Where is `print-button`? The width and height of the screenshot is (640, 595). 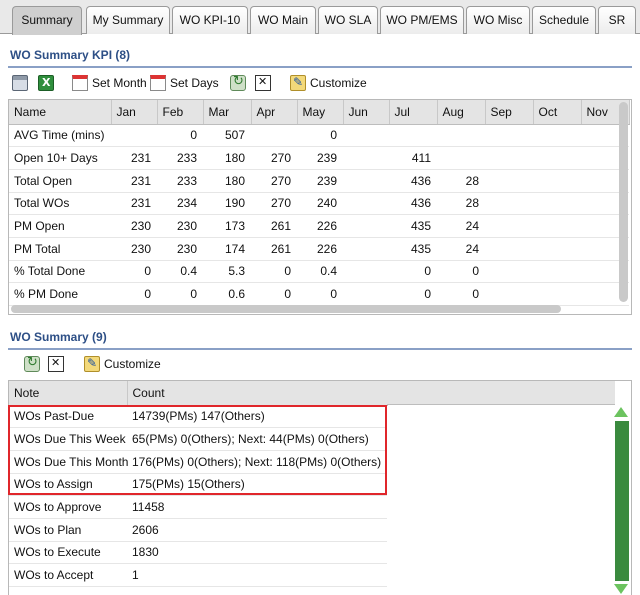 print-button is located at coordinates (20, 83).